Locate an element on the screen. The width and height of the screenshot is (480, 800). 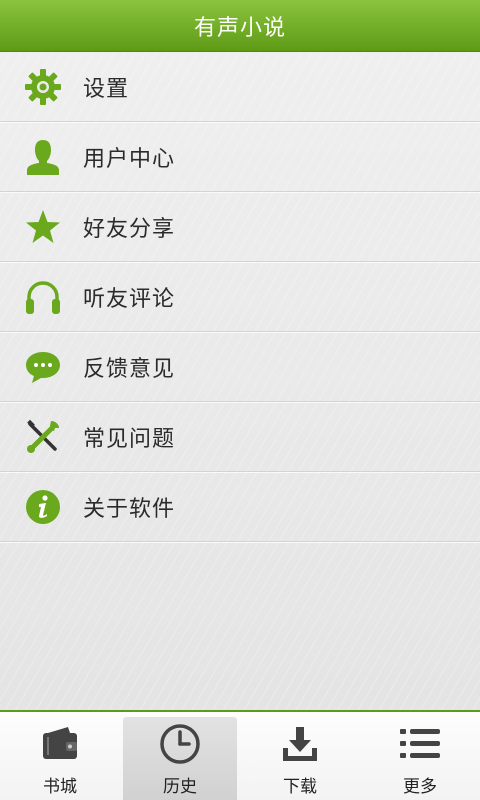
title-bar: 有声小说 is located at coordinates (240, 26).